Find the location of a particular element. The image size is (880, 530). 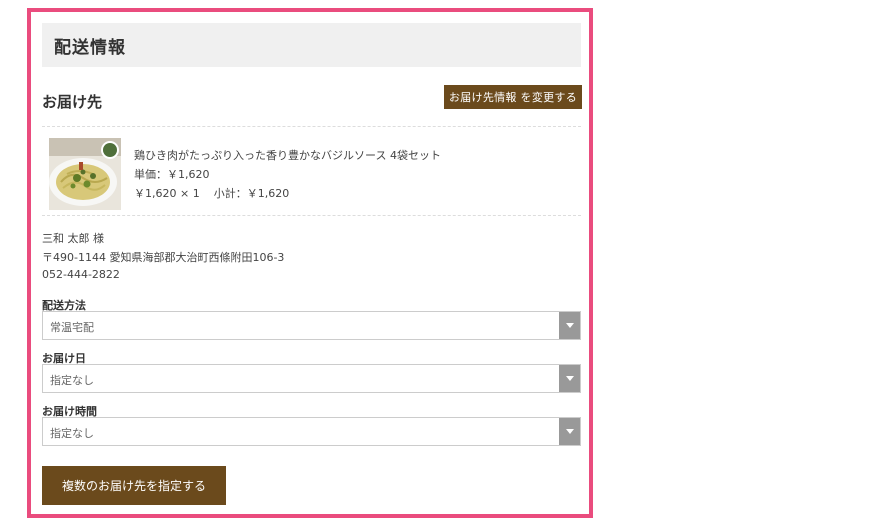

delivery-date-value: 指定なし is located at coordinates (72, 380).